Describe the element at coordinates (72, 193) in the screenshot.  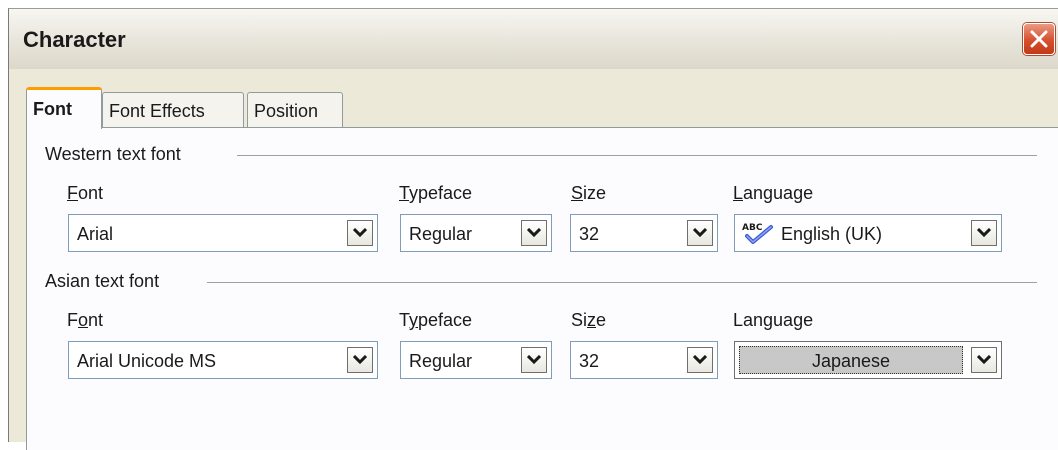
I see `western-font-label-key: F` at that location.